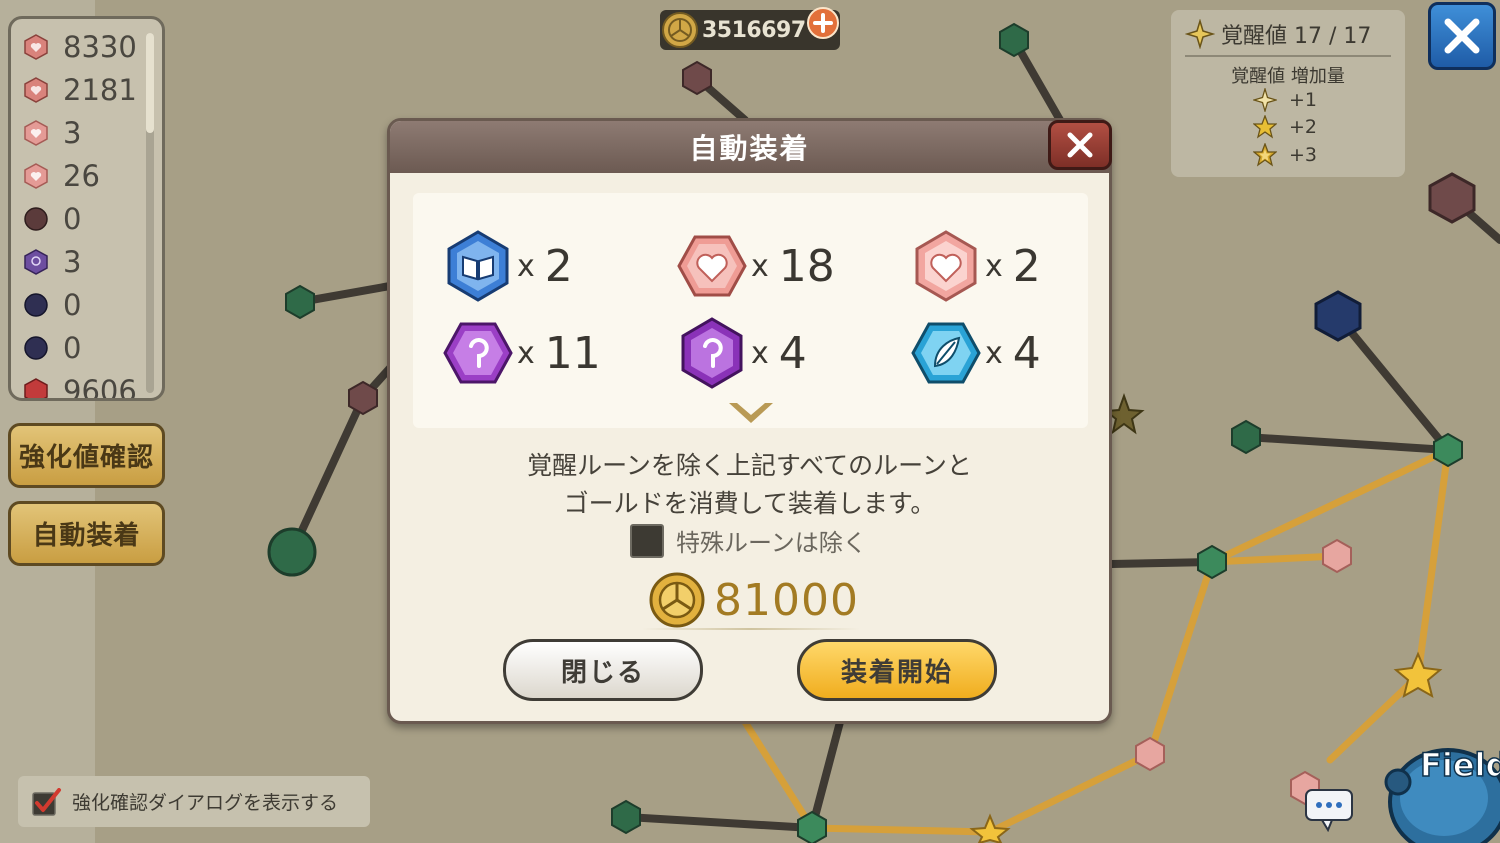 This screenshot has width=1500, height=843. I want to click on confirm-dialog-toggle: 強化確認ダイアログを表示する, so click(194, 801).